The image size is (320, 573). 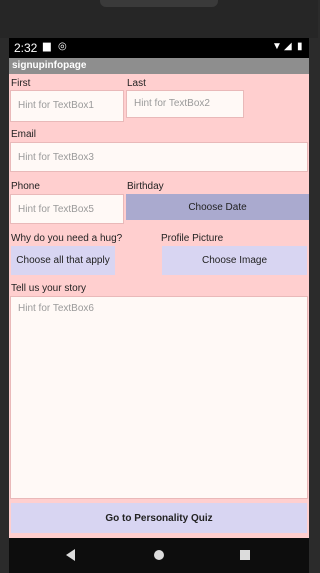 What do you see at coordinates (49, 288) in the screenshot?
I see `story-label: Tell us your story` at bounding box center [49, 288].